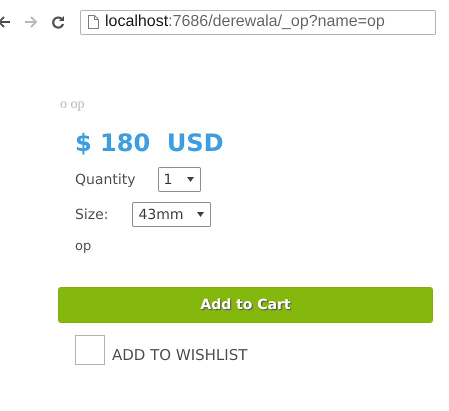 This screenshot has width=449, height=411. What do you see at coordinates (83, 246) in the screenshot?
I see `product-note: op` at bounding box center [83, 246].